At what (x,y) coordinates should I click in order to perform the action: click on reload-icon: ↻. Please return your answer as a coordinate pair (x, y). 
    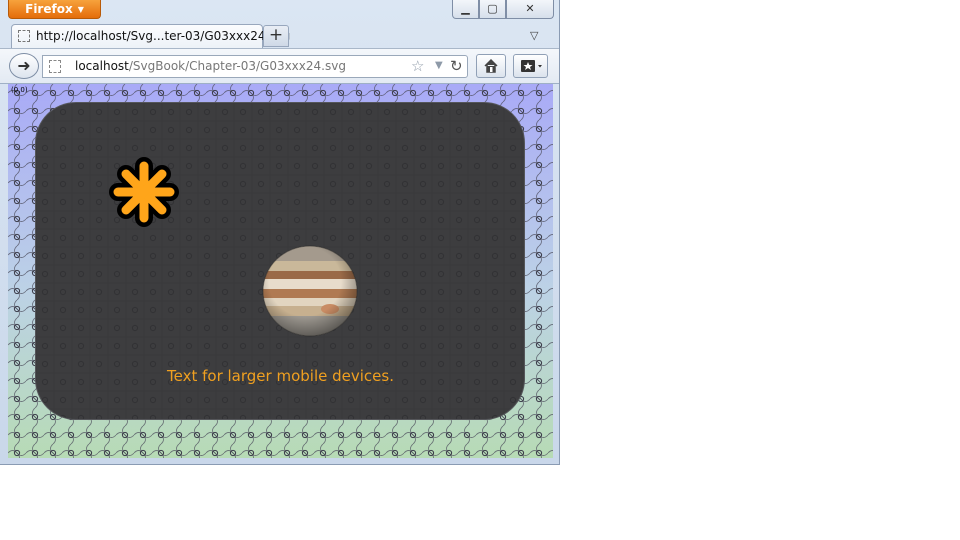
    Looking at the image, I should click on (456, 66).